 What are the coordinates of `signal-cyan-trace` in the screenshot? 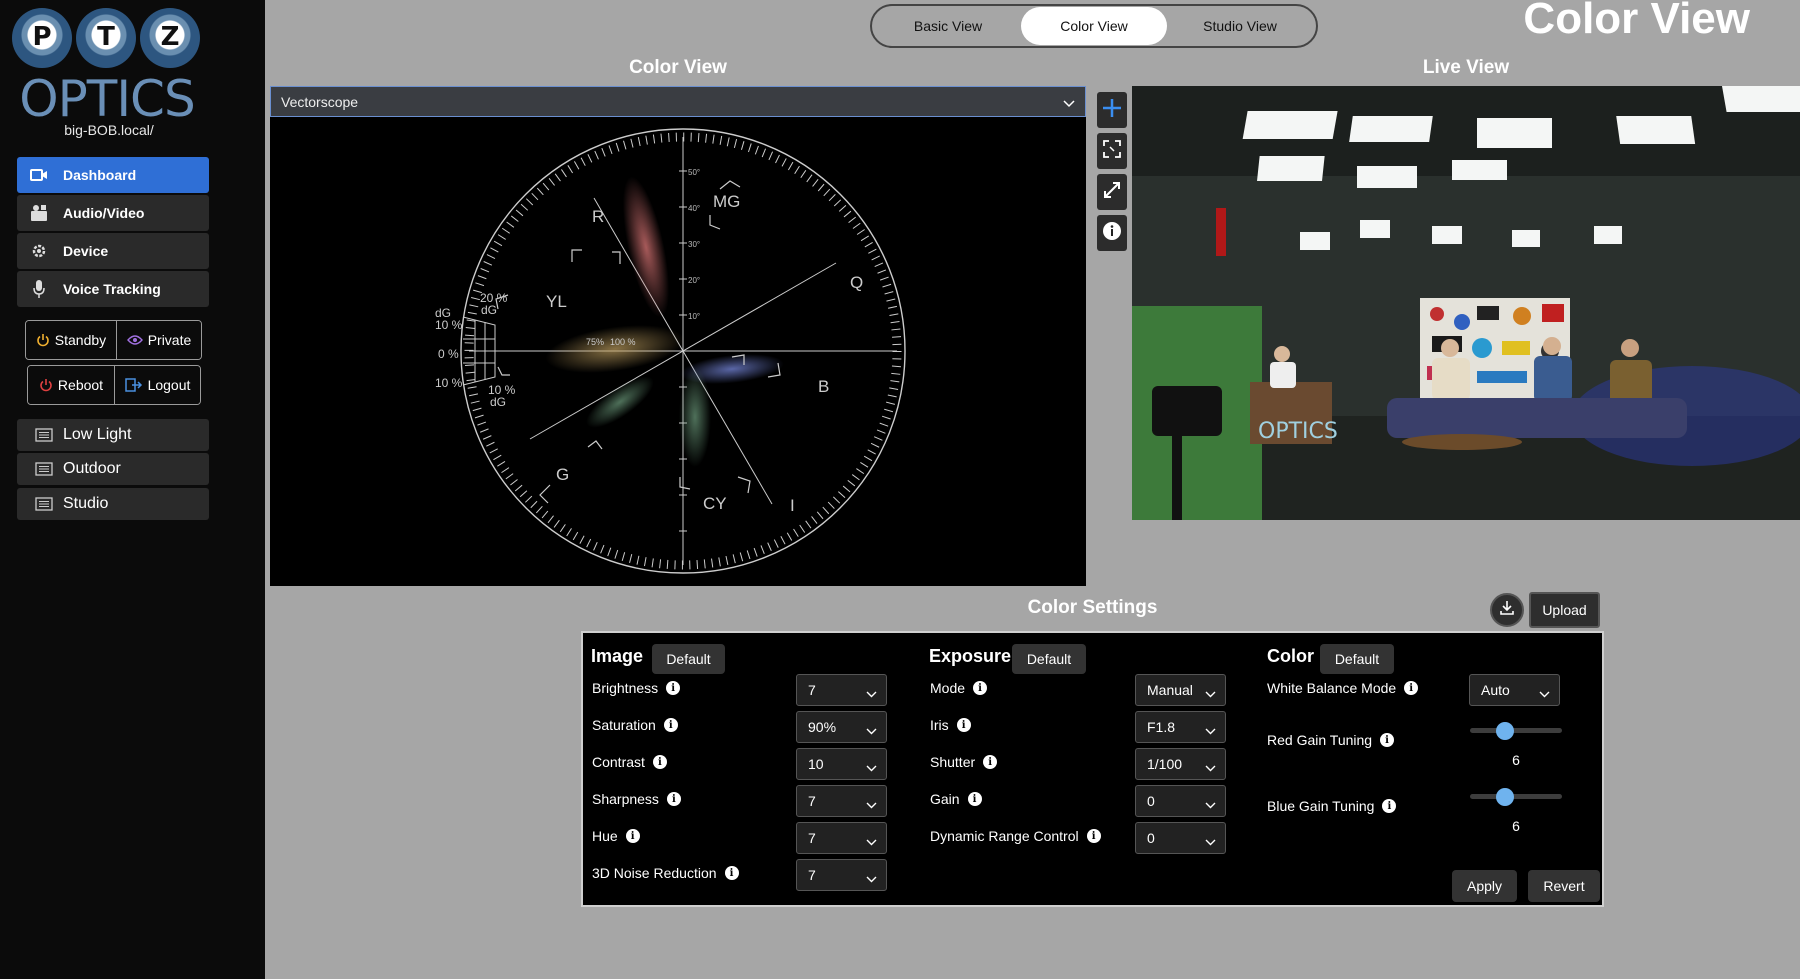 It's located at (695, 417).